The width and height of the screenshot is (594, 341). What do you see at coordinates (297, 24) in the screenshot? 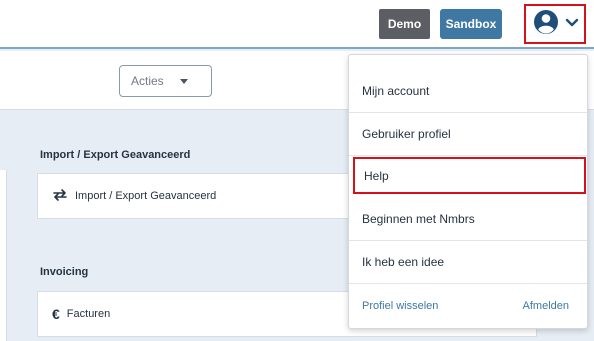
I see `top-bar: Demo Sandbox` at bounding box center [297, 24].